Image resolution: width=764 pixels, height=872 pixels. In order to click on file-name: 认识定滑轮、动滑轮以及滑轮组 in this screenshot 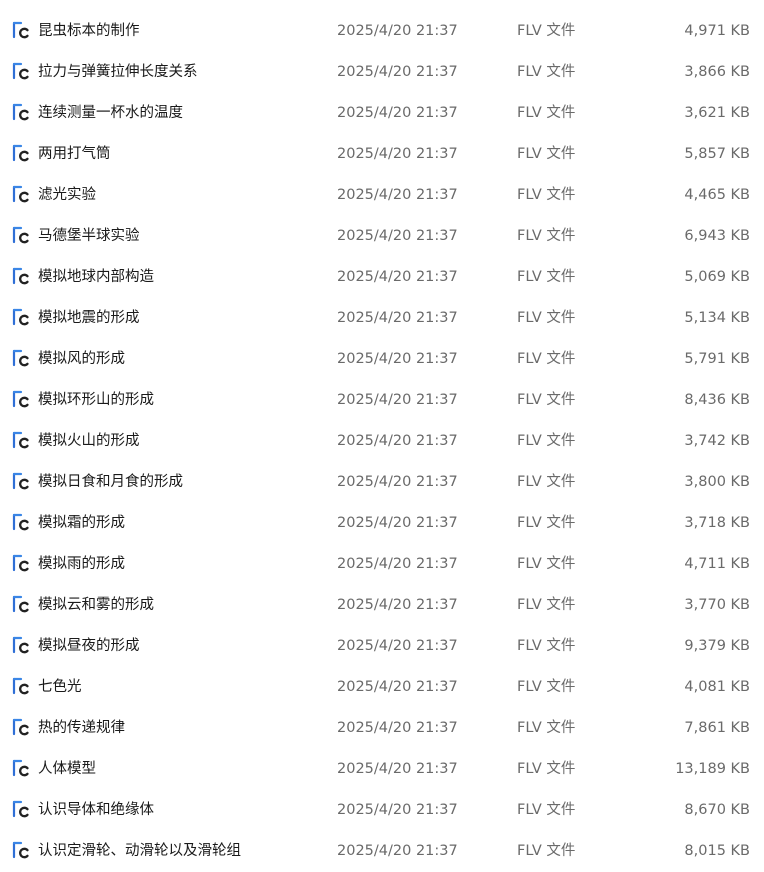, I will do `click(139, 851)`.